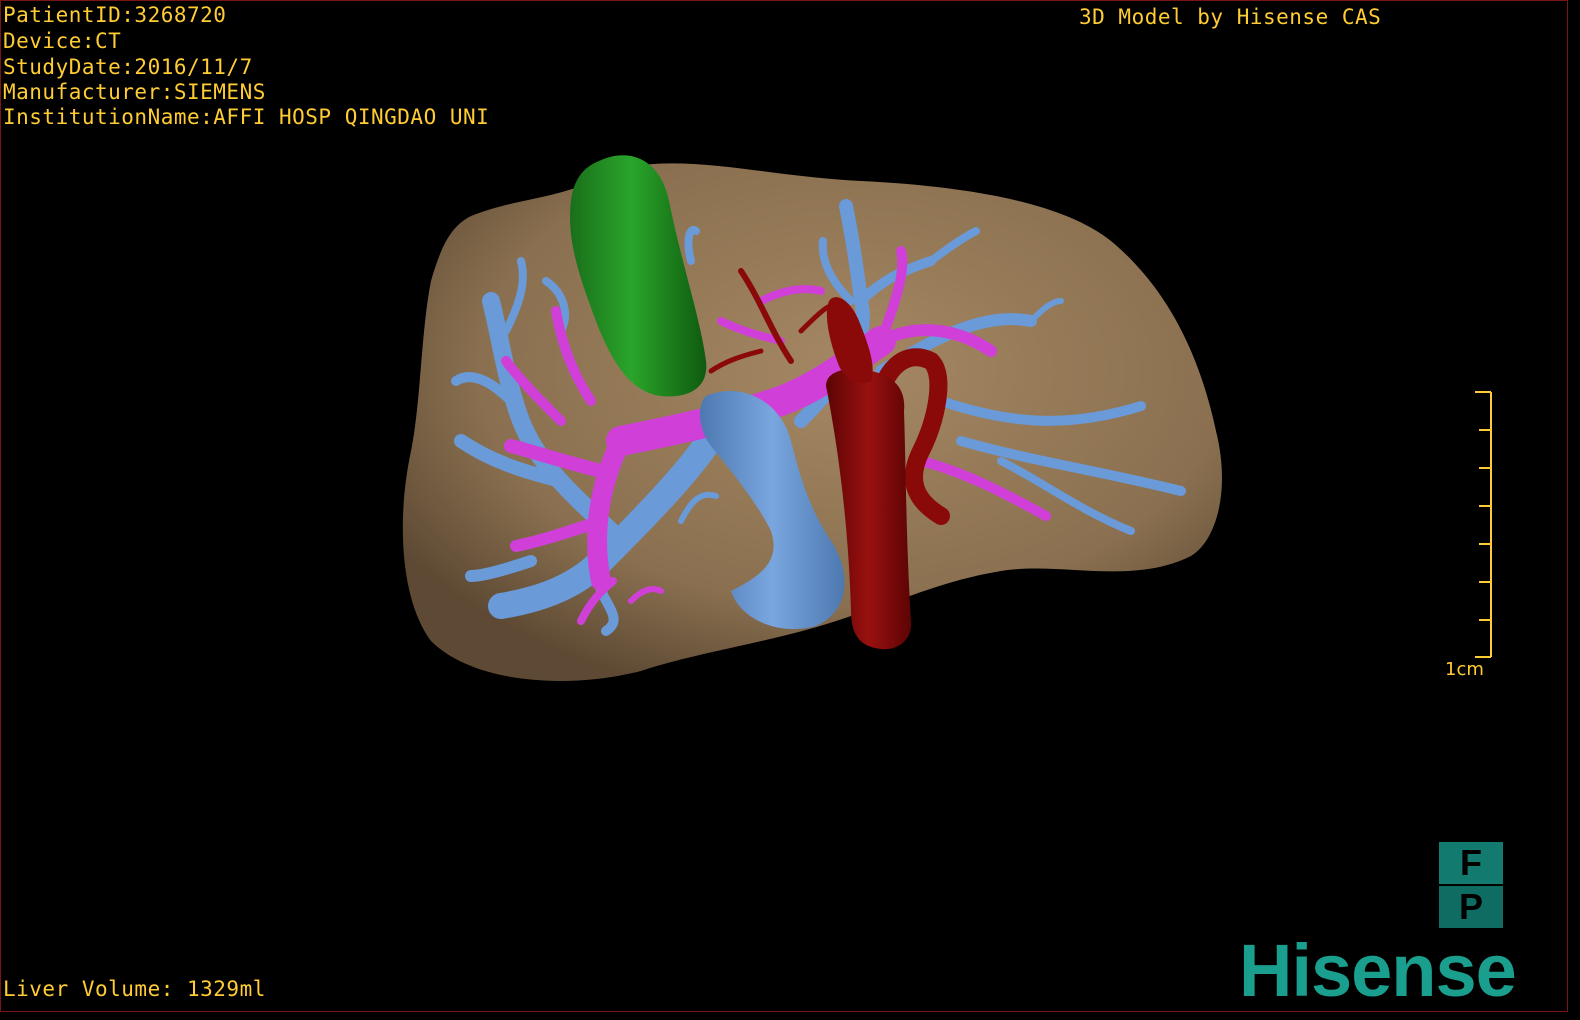  Describe the element at coordinates (1483, 524) in the screenshot. I see `scale-bar` at that location.